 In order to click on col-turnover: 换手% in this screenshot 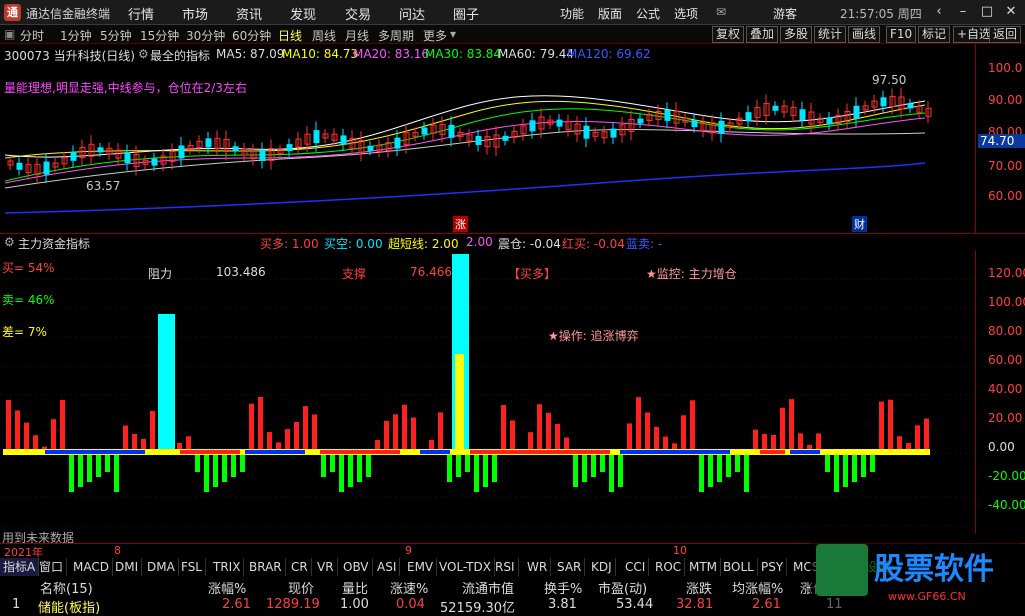, I will do `click(563, 587)`.